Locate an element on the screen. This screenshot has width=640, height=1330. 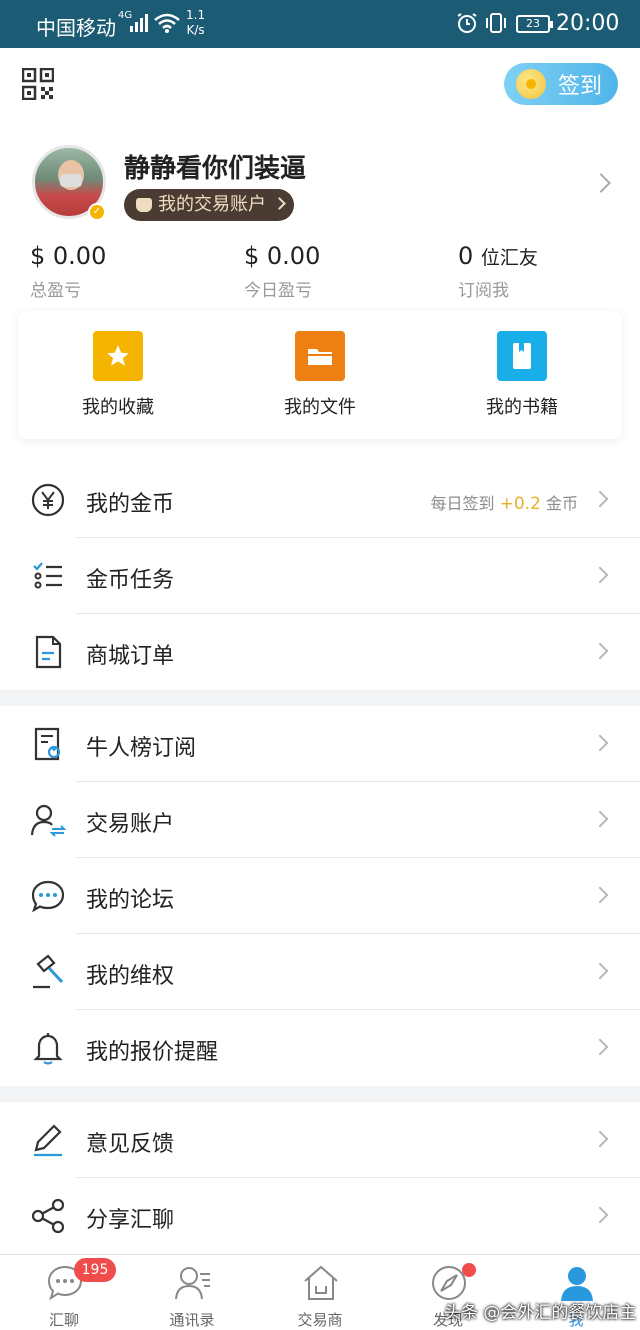
coin-icon is located at coordinates (531, 84).